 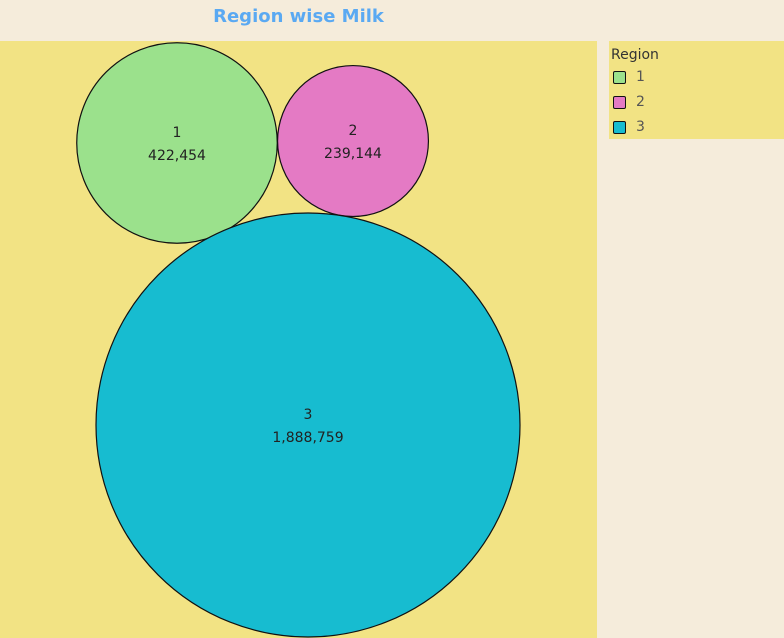 I want to click on bubble-label-1: 1, so click(x=177, y=133).